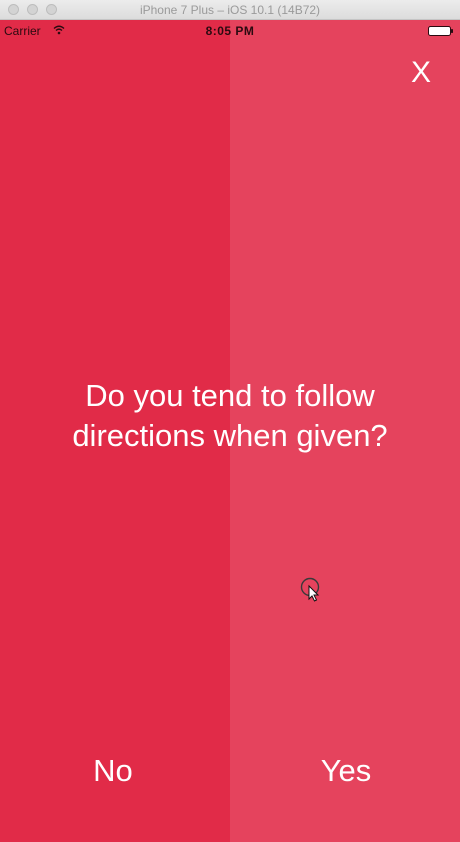 Image resolution: width=460 pixels, height=842 pixels. I want to click on status-bar: Carrier 8:05 PM, so click(230, 31).